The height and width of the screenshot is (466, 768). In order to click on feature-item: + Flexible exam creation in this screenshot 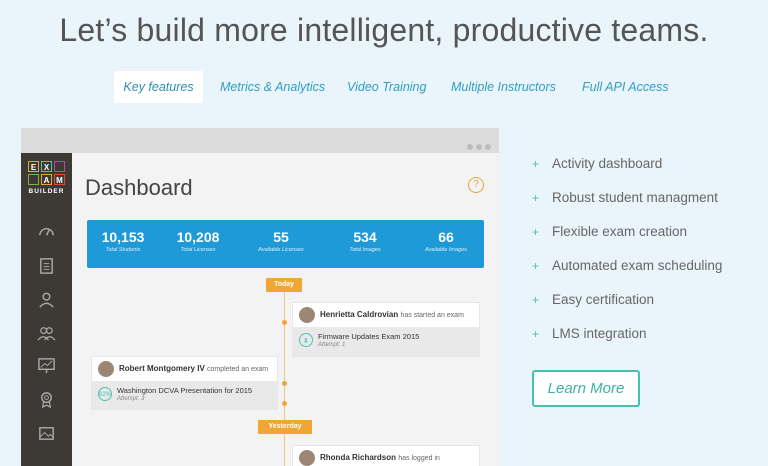, I will do `click(627, 239)`.